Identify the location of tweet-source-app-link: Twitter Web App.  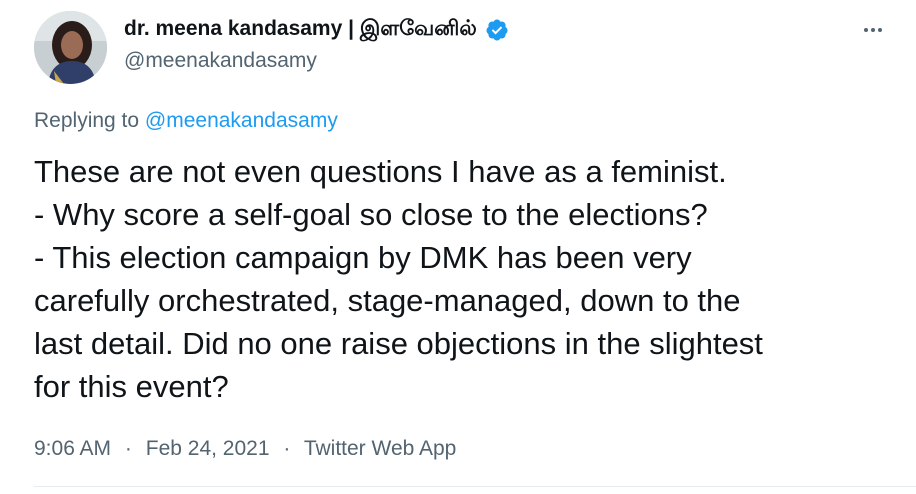
(380, 448).